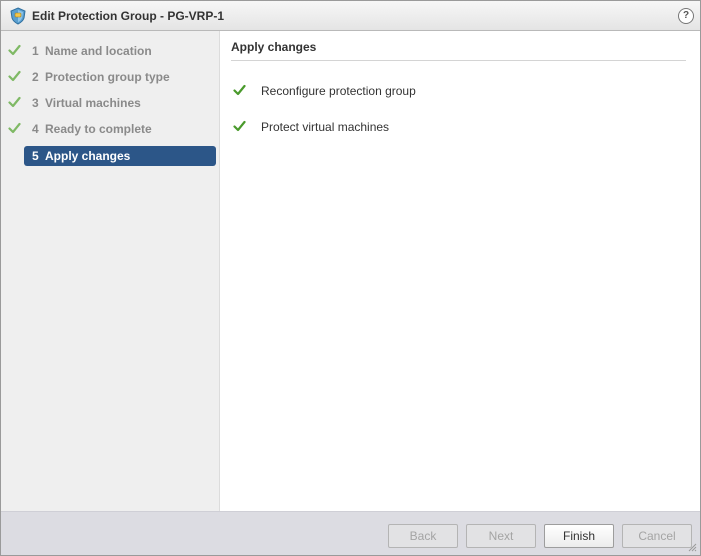  Describe the element at coordinates (35, 51) in the screenshot. I see `step-number: 1` at that location.